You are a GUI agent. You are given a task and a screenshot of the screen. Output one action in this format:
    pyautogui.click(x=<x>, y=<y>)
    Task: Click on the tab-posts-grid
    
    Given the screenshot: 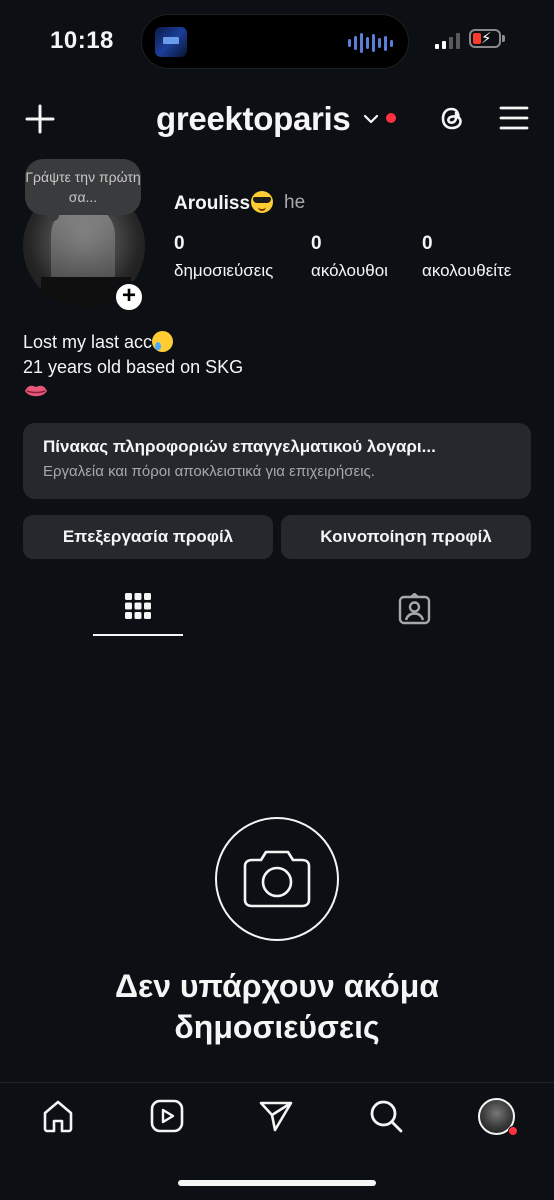 What is the action you would take?
    pyautogui.click(x=138, y=610)
    